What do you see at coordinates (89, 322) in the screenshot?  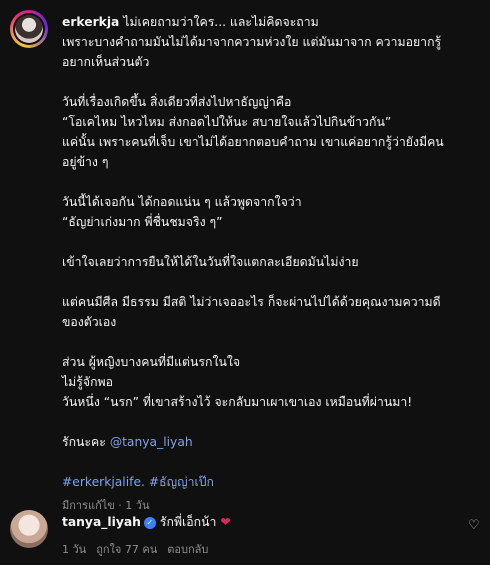 I see `caption-line-15: ของตัวเอง` at bounding box center [89, 322].